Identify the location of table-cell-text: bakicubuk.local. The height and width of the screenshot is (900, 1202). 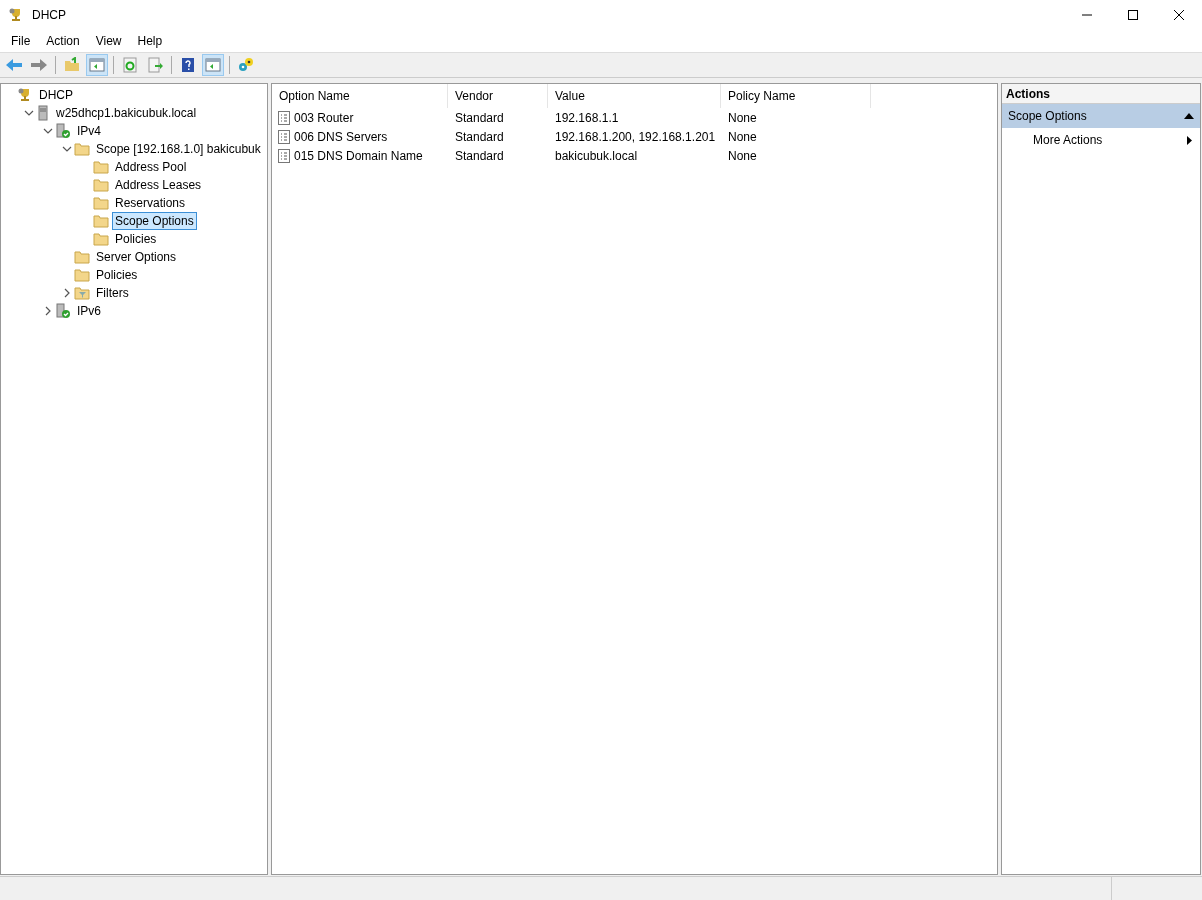
(596, 156).